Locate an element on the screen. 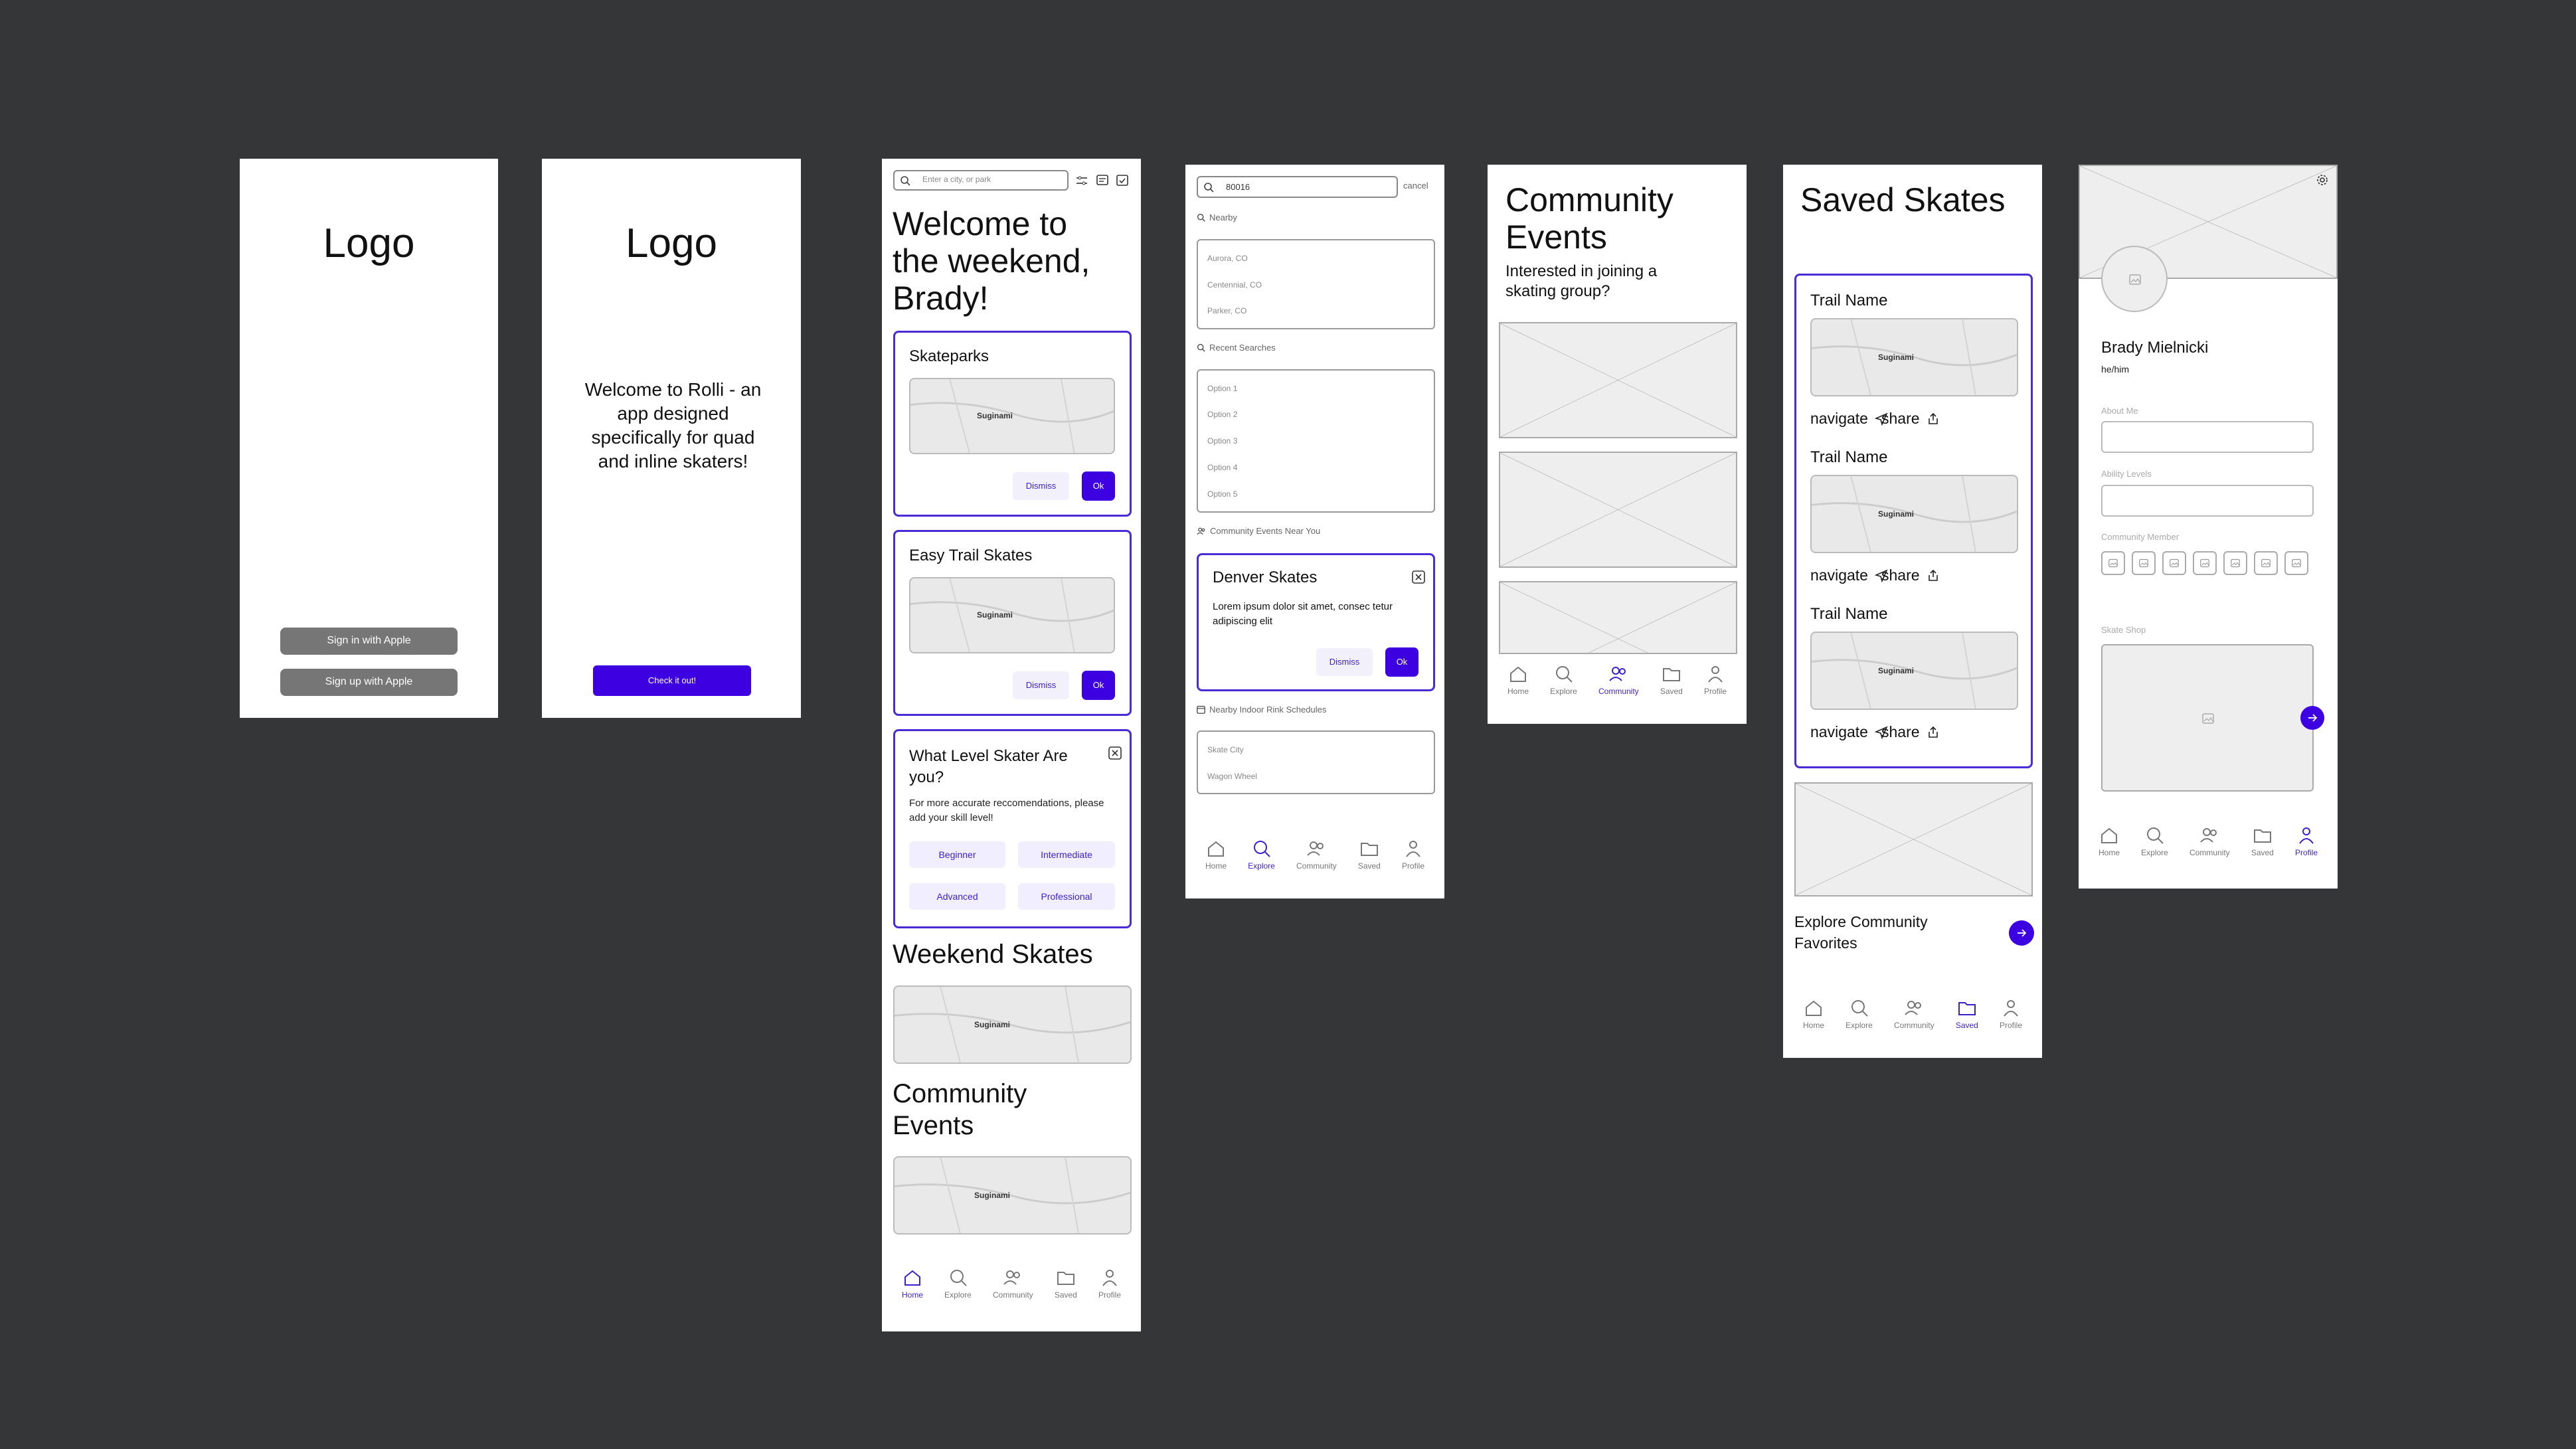  list-item: Centennial, CO is located at coordinates (1234, 285).